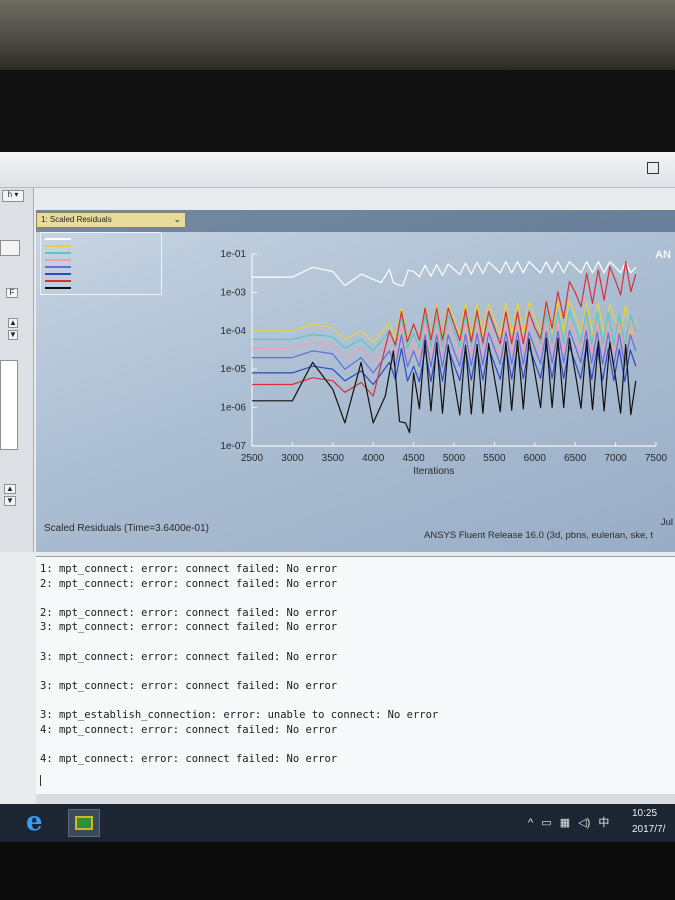 The width and height of the screenshot is (675, 900). I want to click on scroll-down-button: ▼, so click(10, 501).